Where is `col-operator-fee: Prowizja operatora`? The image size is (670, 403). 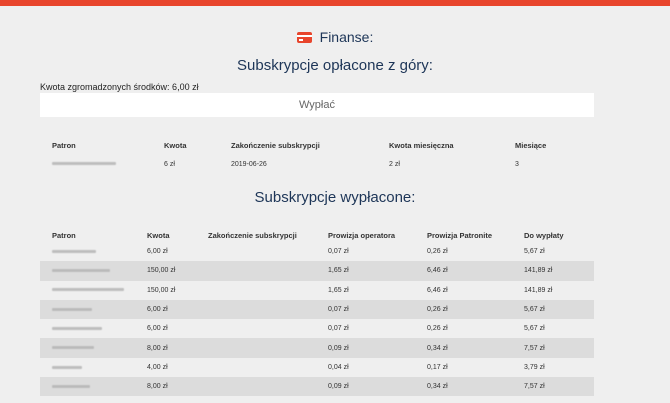
col-operator-fee: Prowizja operatora is located at coordinates (362, 235).